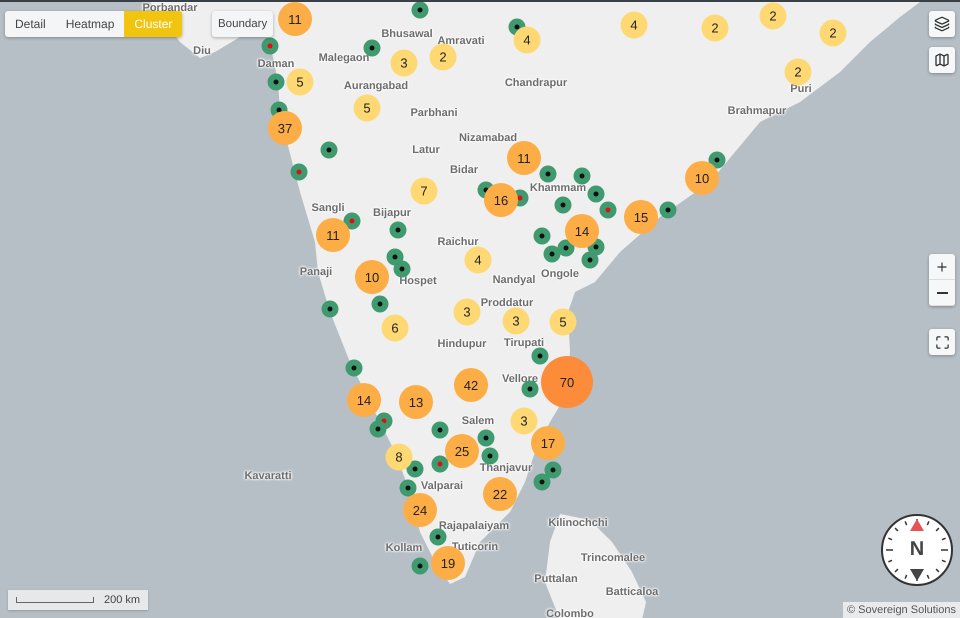 This screenshot has width=960, height=618. I want to click on view-tab: Detail, so click(30, 24).